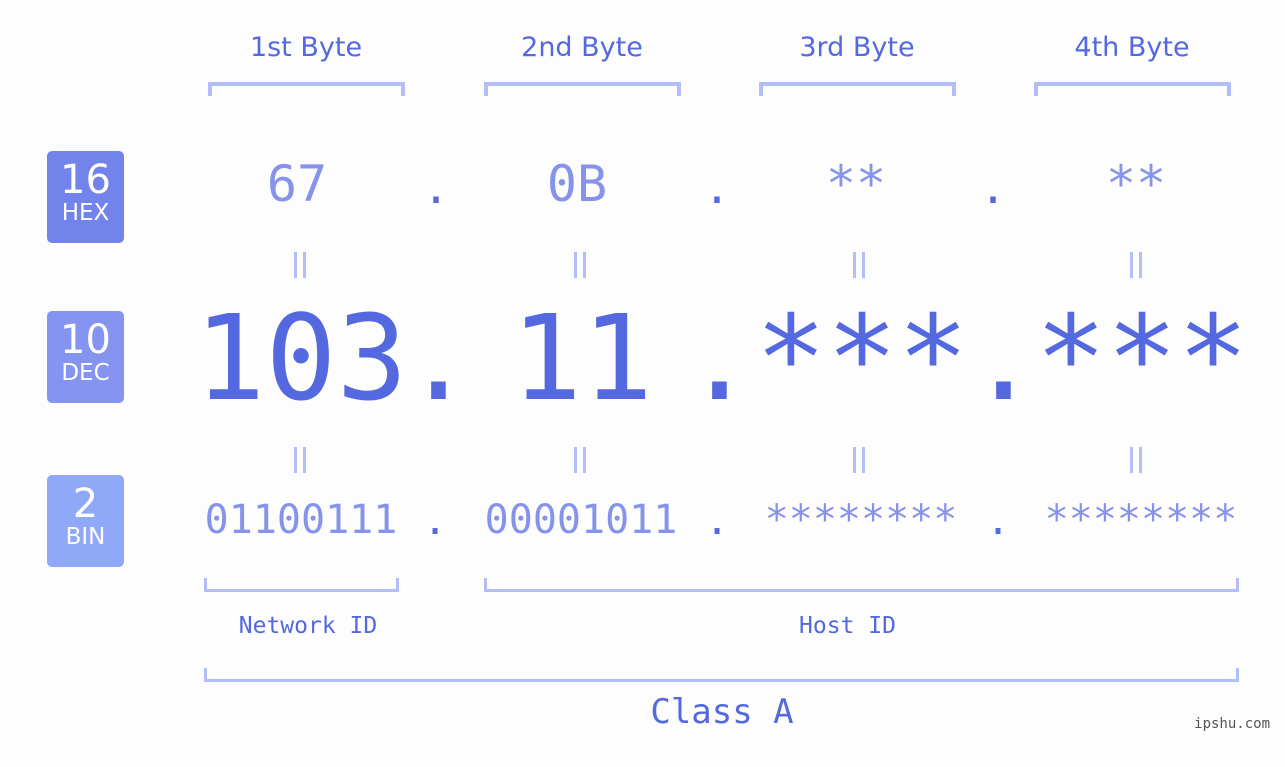  What do you see at coordinates (85, 537) in the screenshot?
I see `bin-base-label: BIN` at bounding box center [85, 537].